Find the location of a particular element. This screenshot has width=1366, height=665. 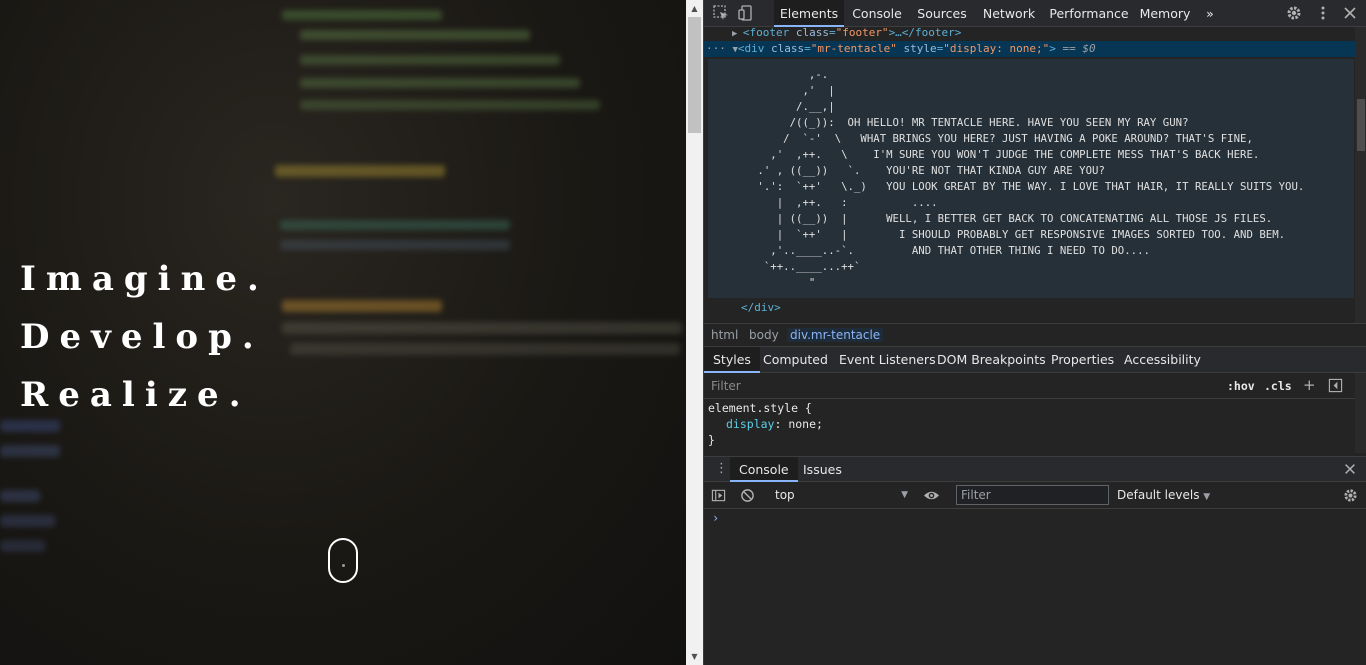

hero-heading: Imagine. Develop. Realize. is located at coordinates (144, 337).